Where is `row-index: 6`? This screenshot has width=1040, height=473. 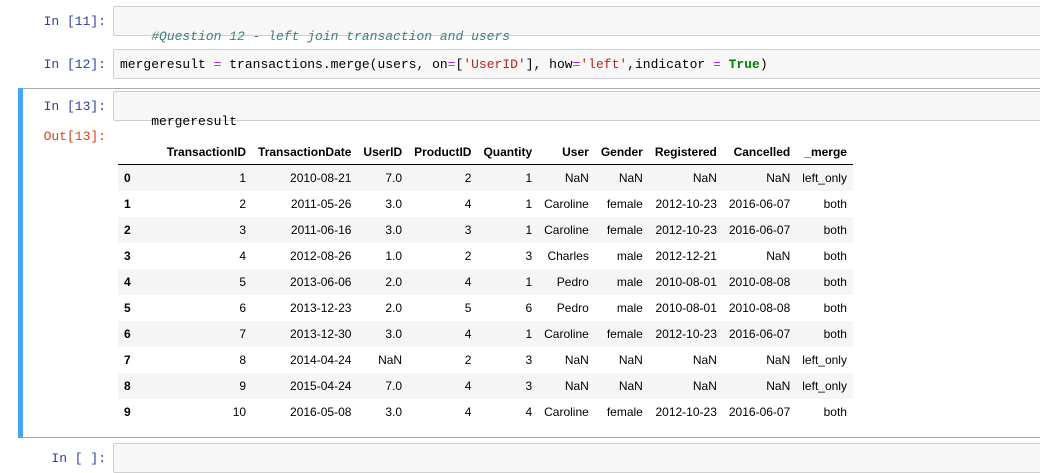 row-index: 6 is located at coordinates (127, 334).